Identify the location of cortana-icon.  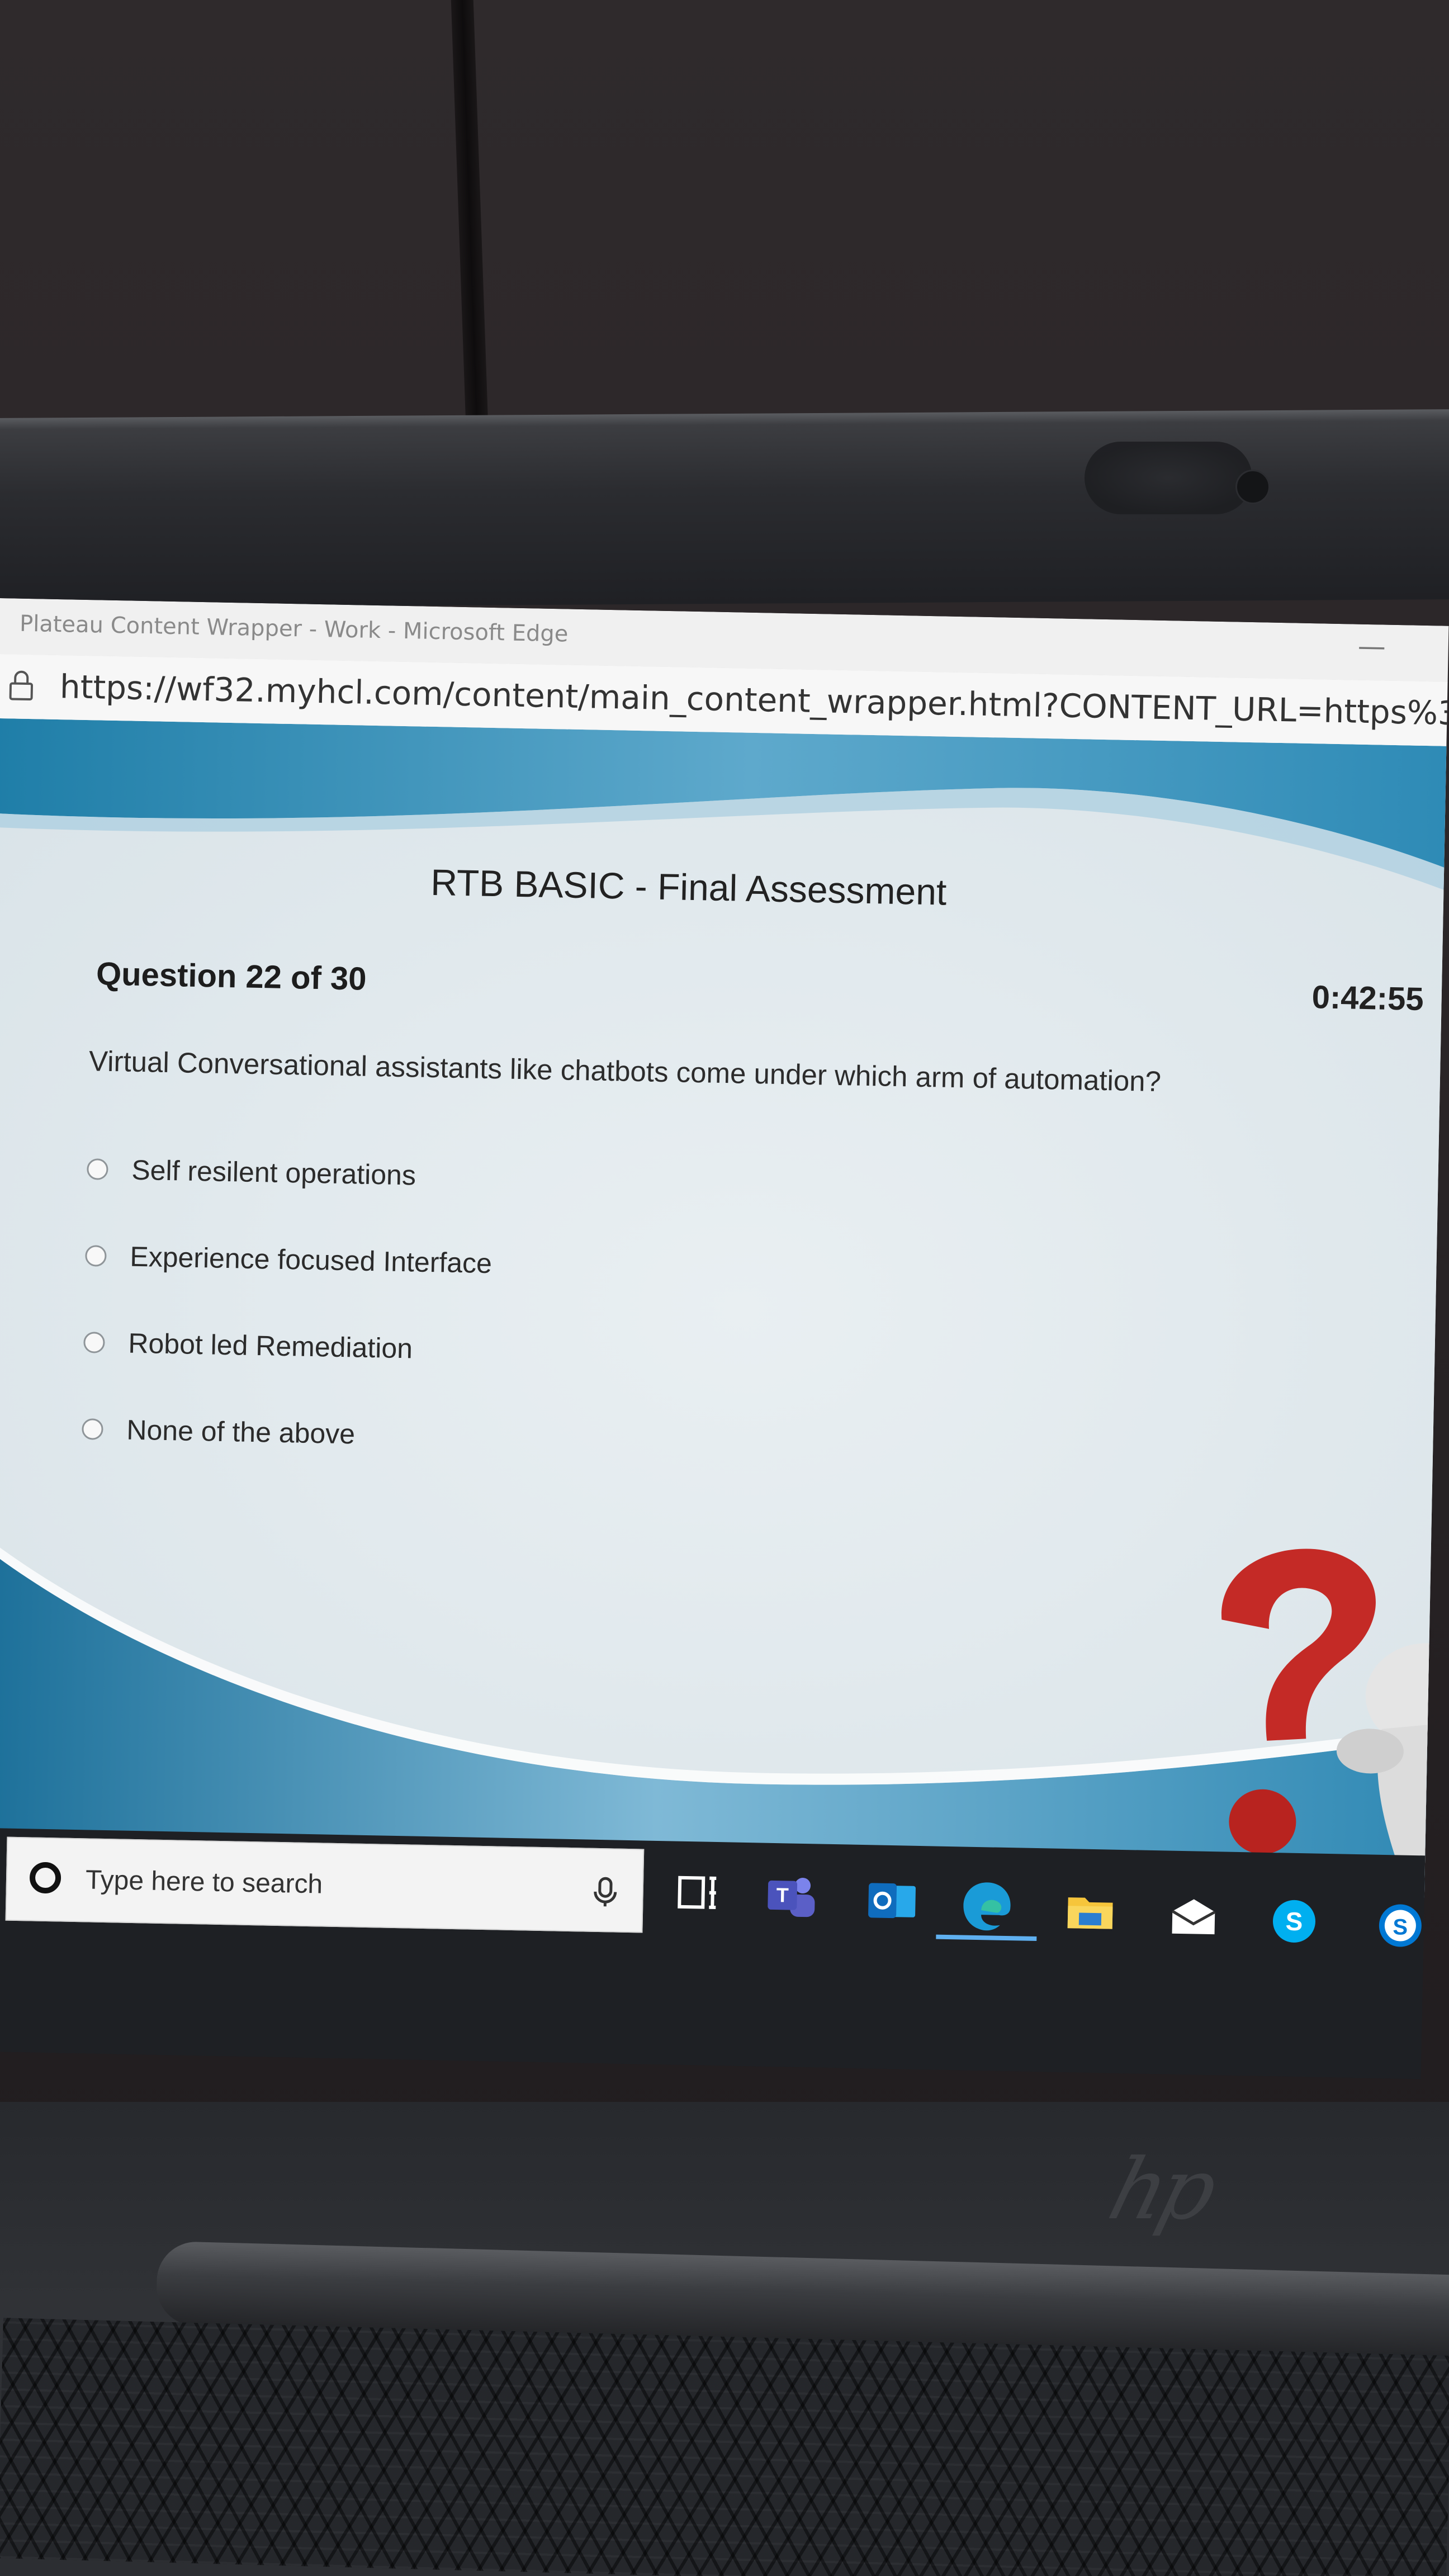
(45, 1878).